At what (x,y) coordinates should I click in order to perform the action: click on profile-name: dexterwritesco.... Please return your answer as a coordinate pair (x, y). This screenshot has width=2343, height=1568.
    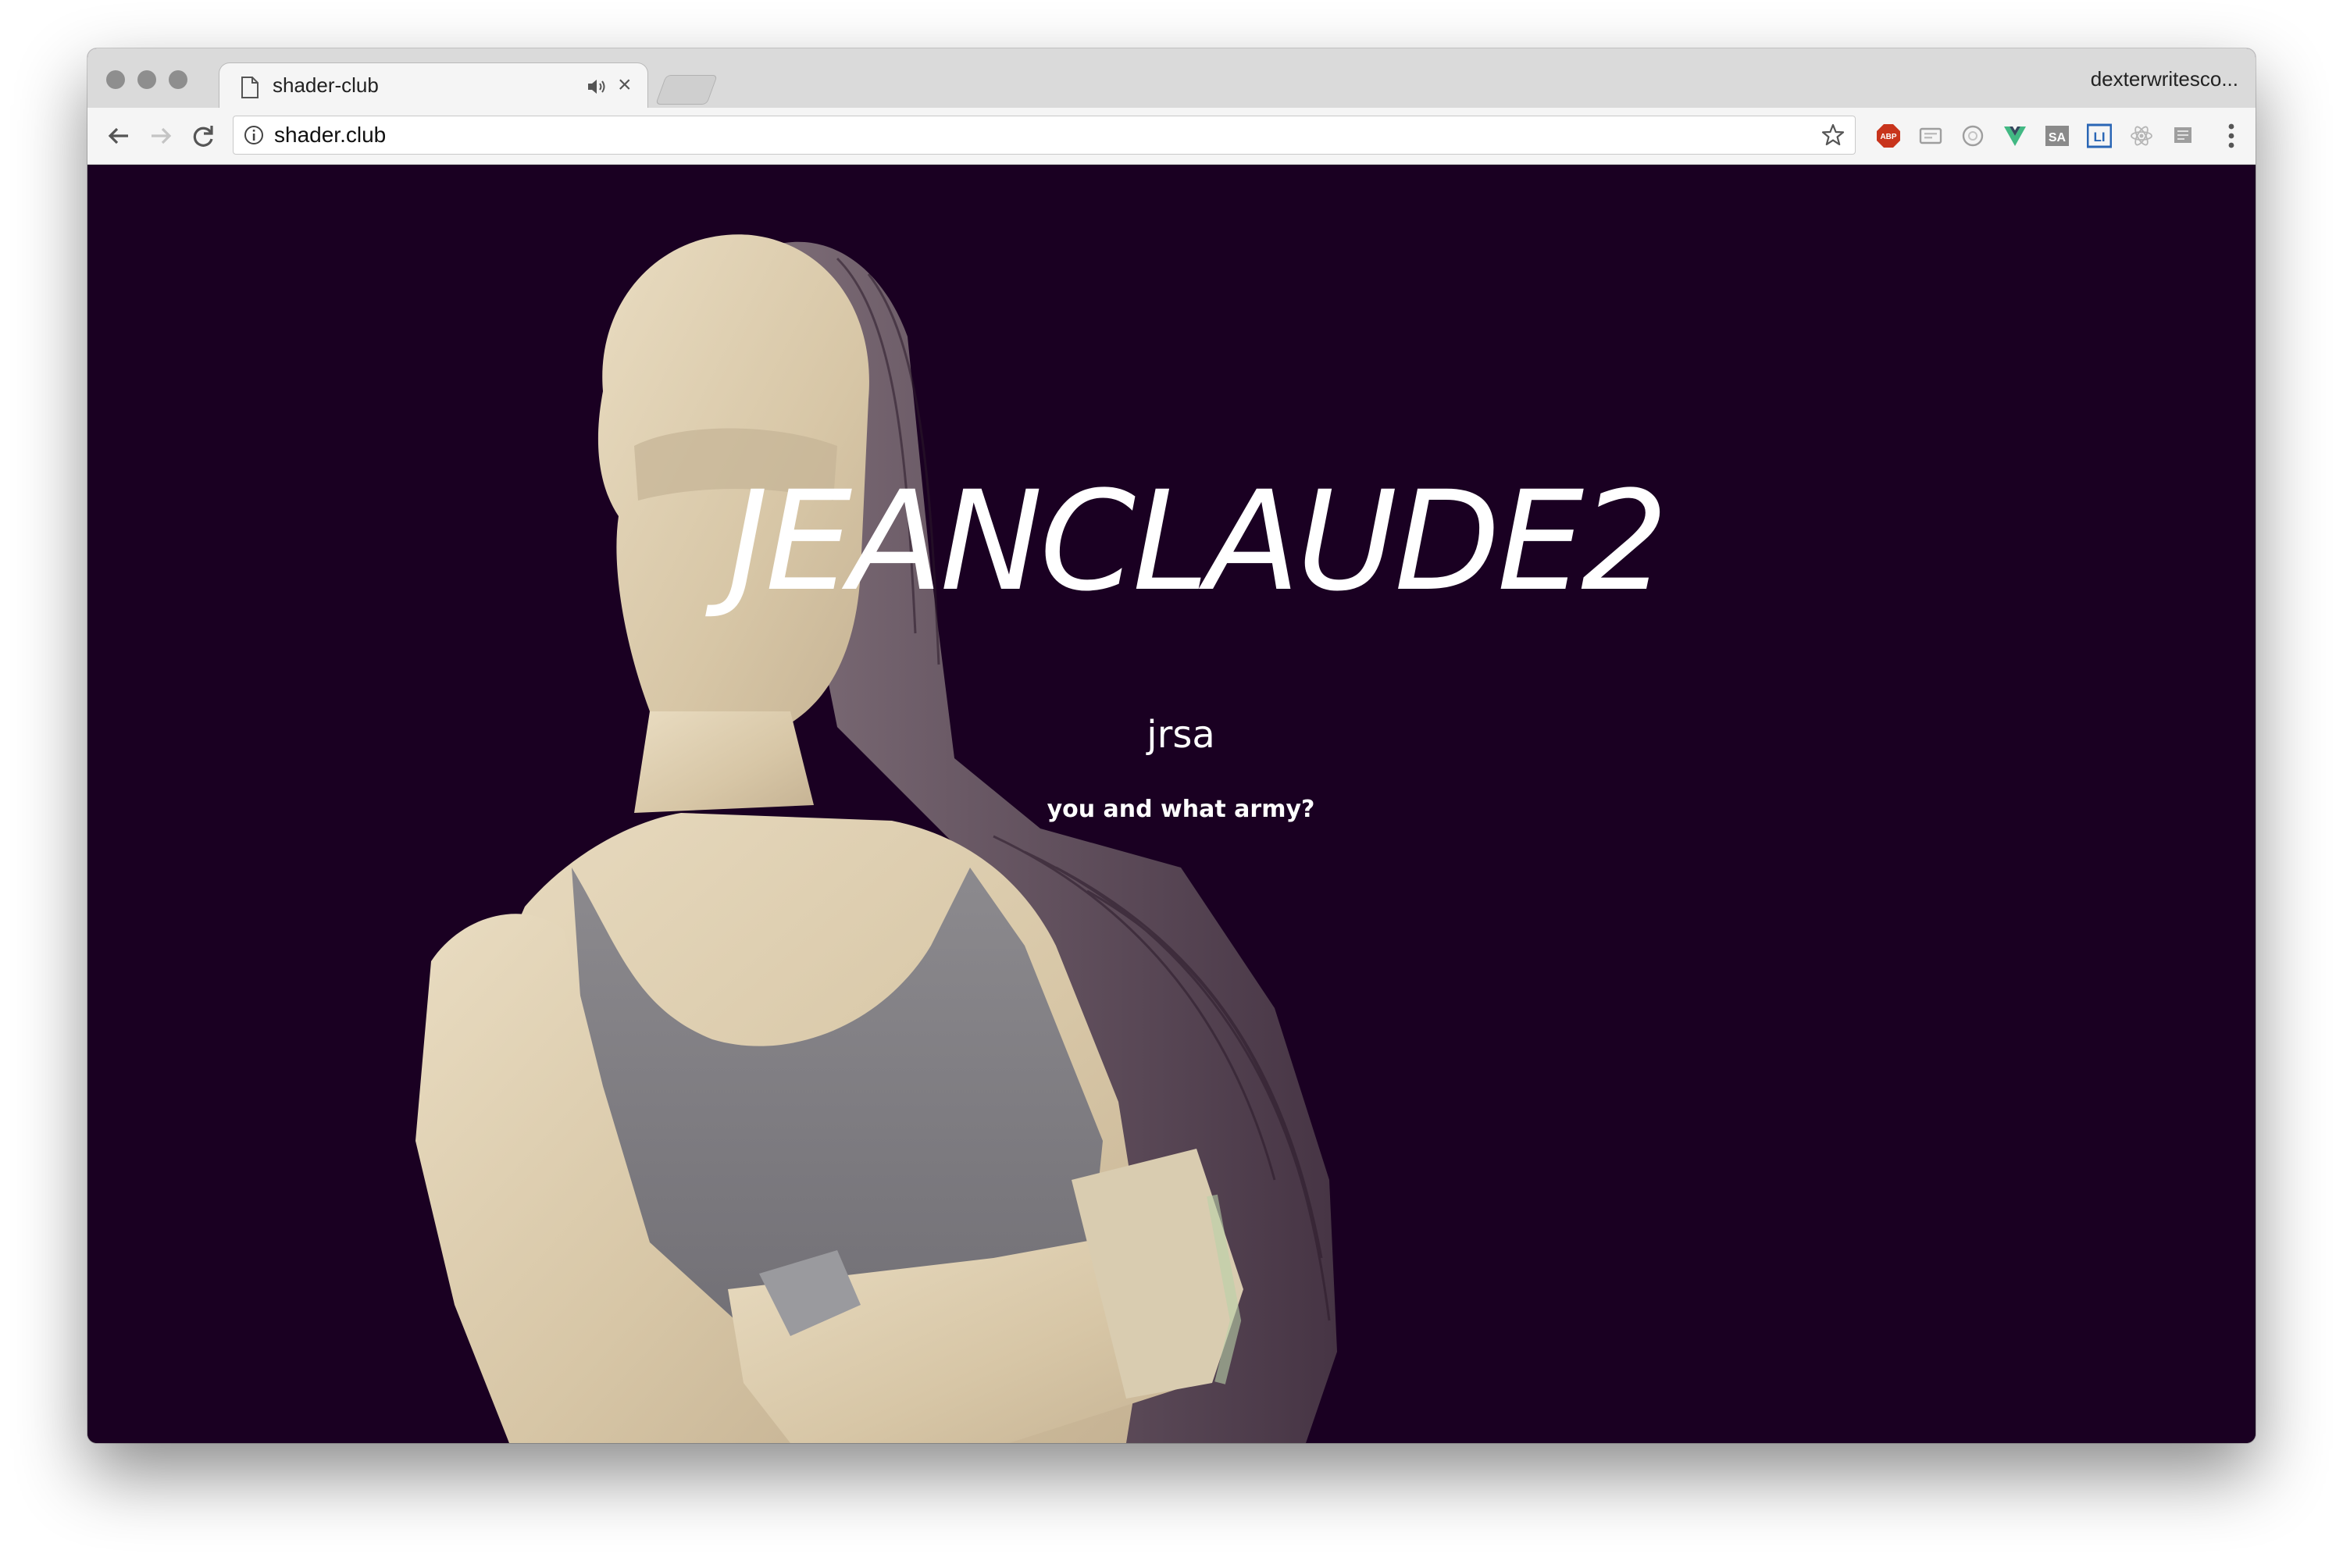
    Looking at the image, I should click on (2164, 79).